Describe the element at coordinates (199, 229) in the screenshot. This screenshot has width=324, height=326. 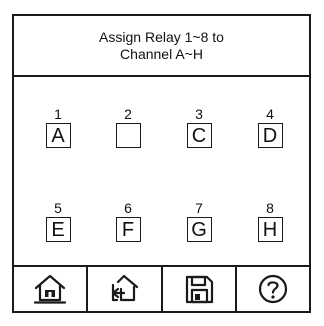
I see `channel-box-relay-7: G` at that location.